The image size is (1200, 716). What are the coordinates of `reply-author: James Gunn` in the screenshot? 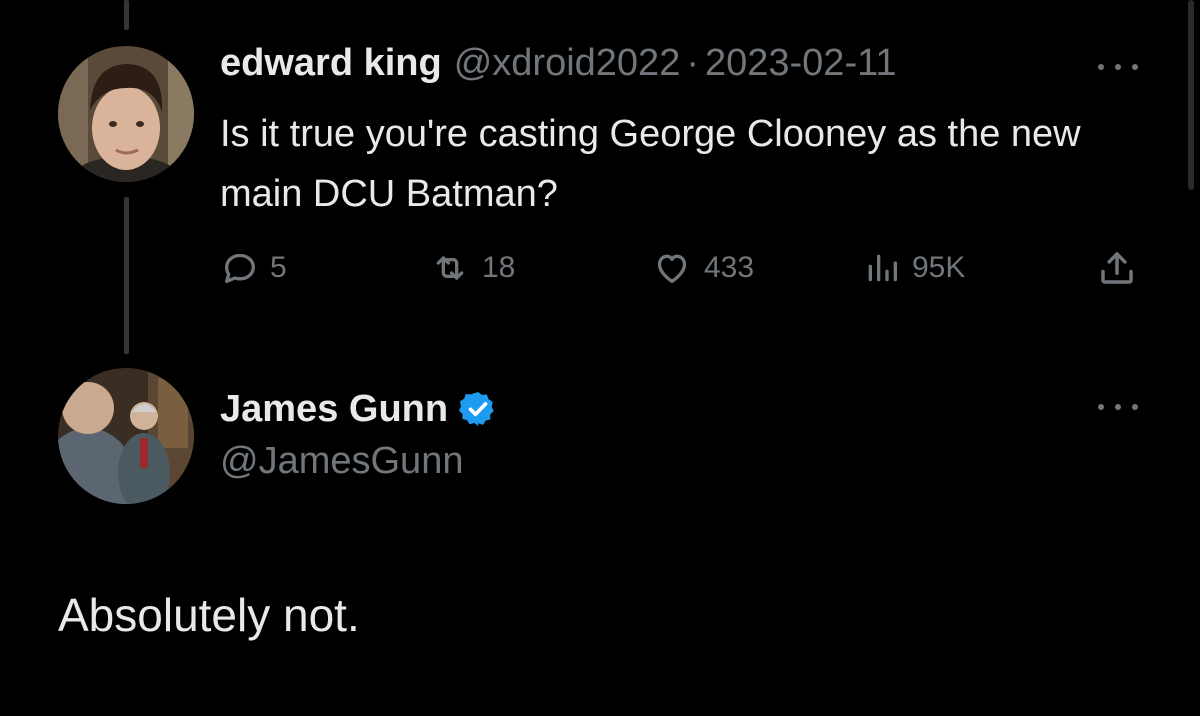 It's located at (359, 409).